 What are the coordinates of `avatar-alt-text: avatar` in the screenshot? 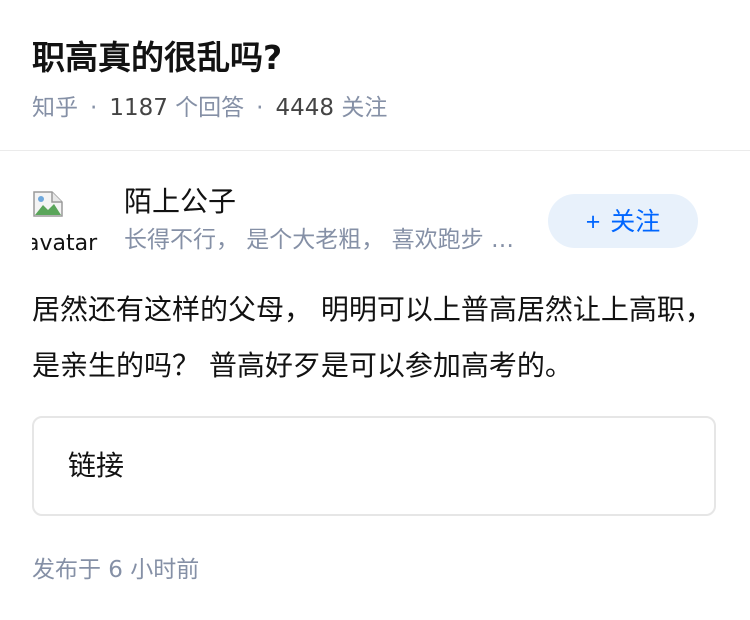 It's located at (65, 243).